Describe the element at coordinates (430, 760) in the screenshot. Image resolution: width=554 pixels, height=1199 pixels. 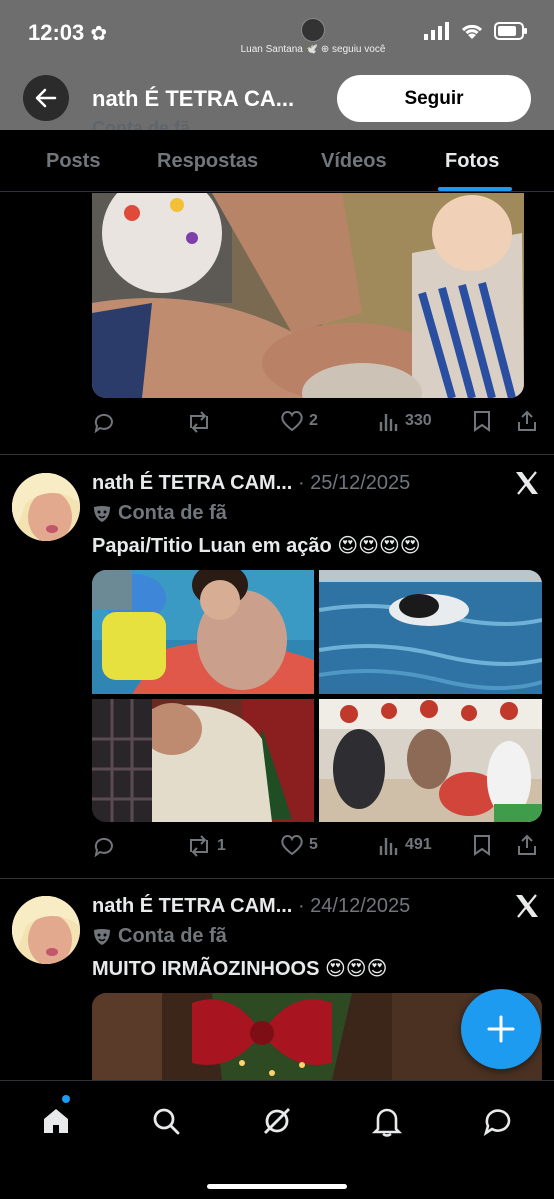
I see `photo-family-living-room` at that location.